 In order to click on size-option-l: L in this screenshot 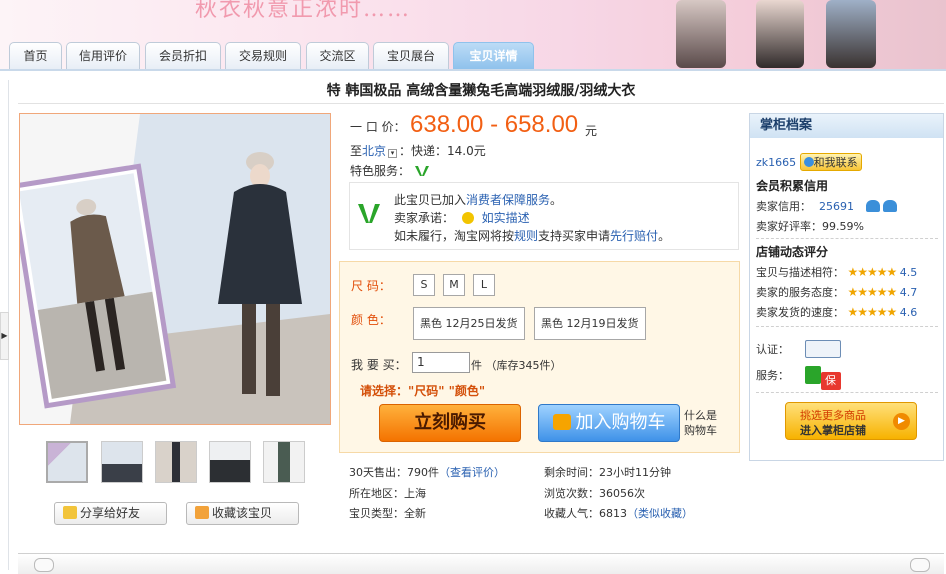, I will do `click(484, 285)`.